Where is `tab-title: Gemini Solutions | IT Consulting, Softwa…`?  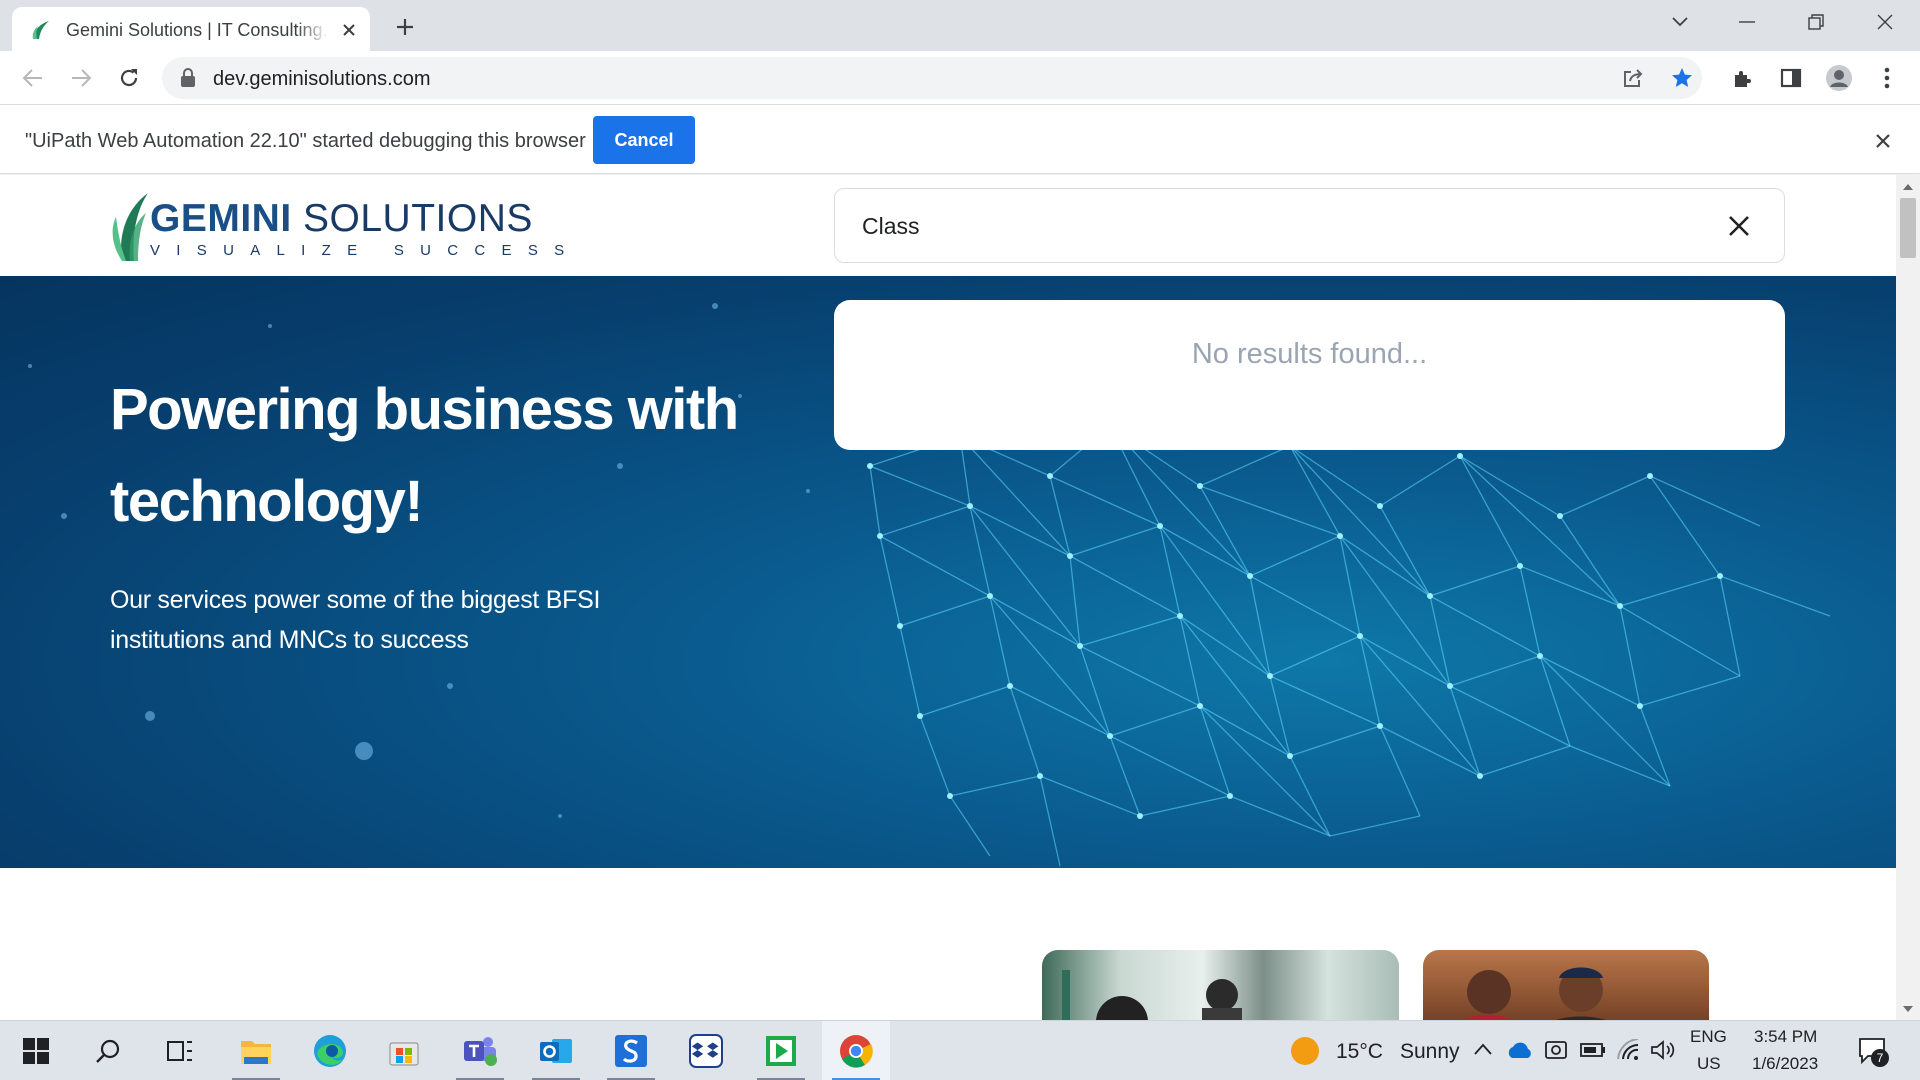 tab-title: Gemini Solutions | IT Consulting, Softwa… is located at coordinates (197, 30).